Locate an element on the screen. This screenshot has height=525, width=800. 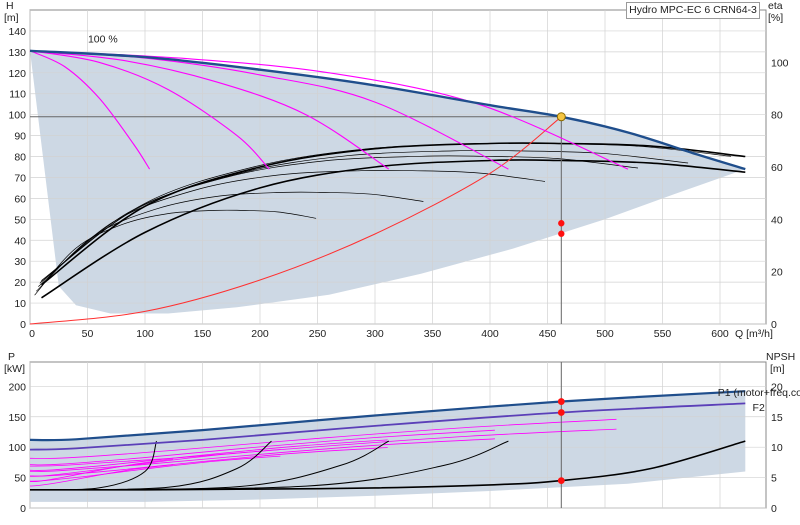
x-axis-label: Q [m³/h] is located at coordinates (754, 334).